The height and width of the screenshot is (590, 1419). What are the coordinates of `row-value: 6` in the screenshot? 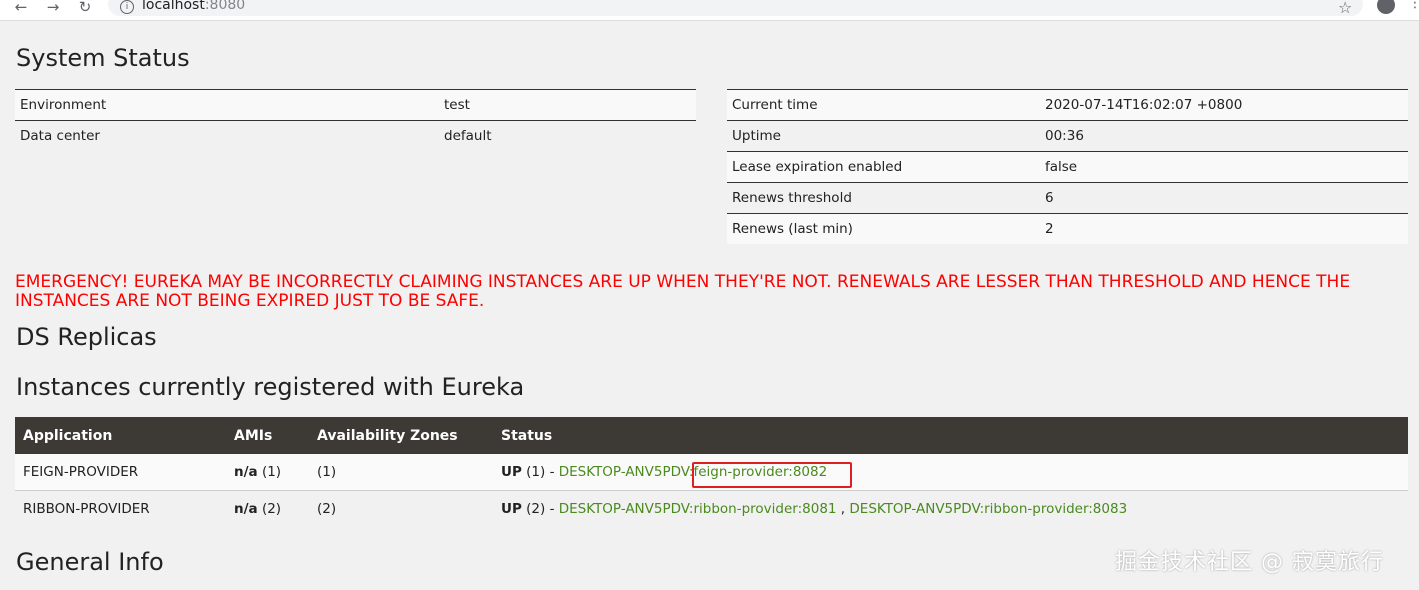 It's located at (1224, 198).